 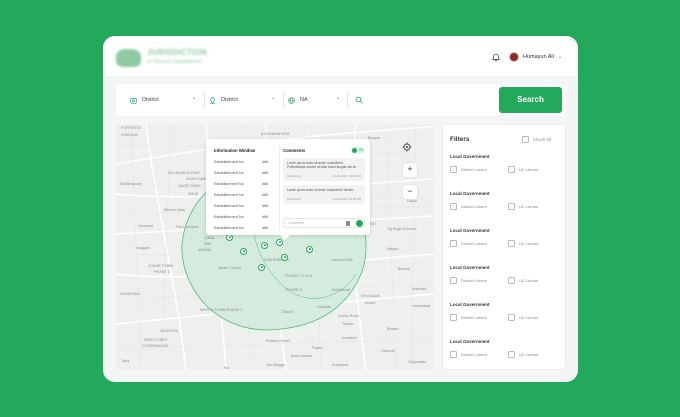 What do you see at coordinates (161, 266) in the screenshot?
I see `map-label: JOHAR TOWN` at bounding box center [161, 266].